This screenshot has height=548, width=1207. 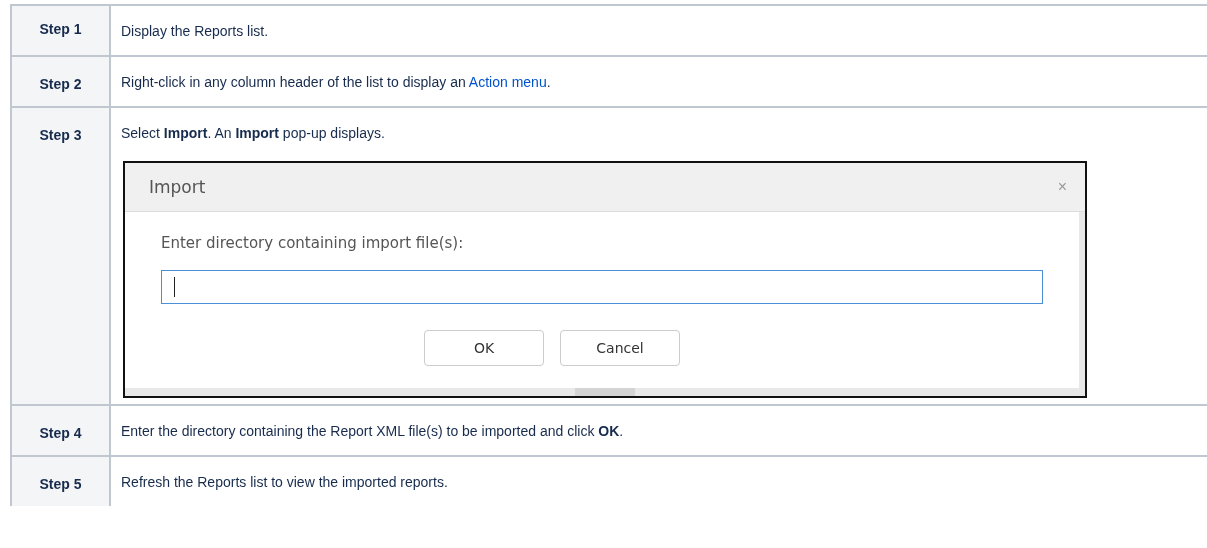 I want to click on field-label: Enter directory containing import file(s):, so click(x=313, y=243).